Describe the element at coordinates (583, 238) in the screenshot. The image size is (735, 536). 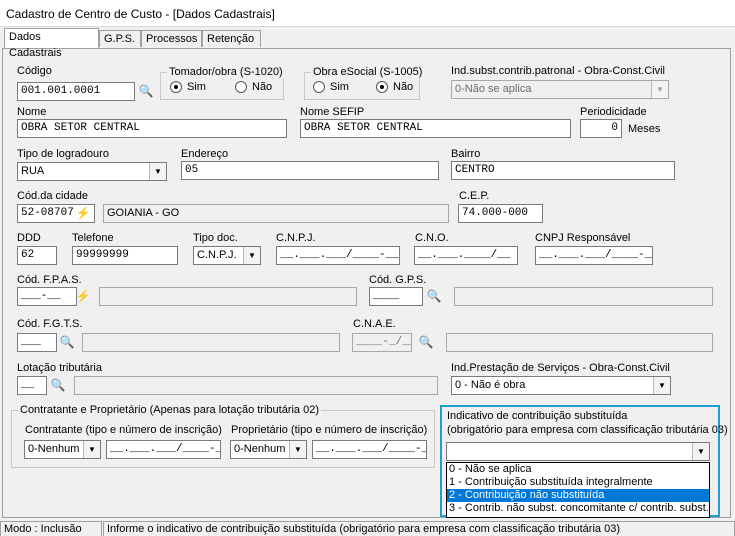
I see `cnpj-resp-label: CNPJ Responsável` at that location.